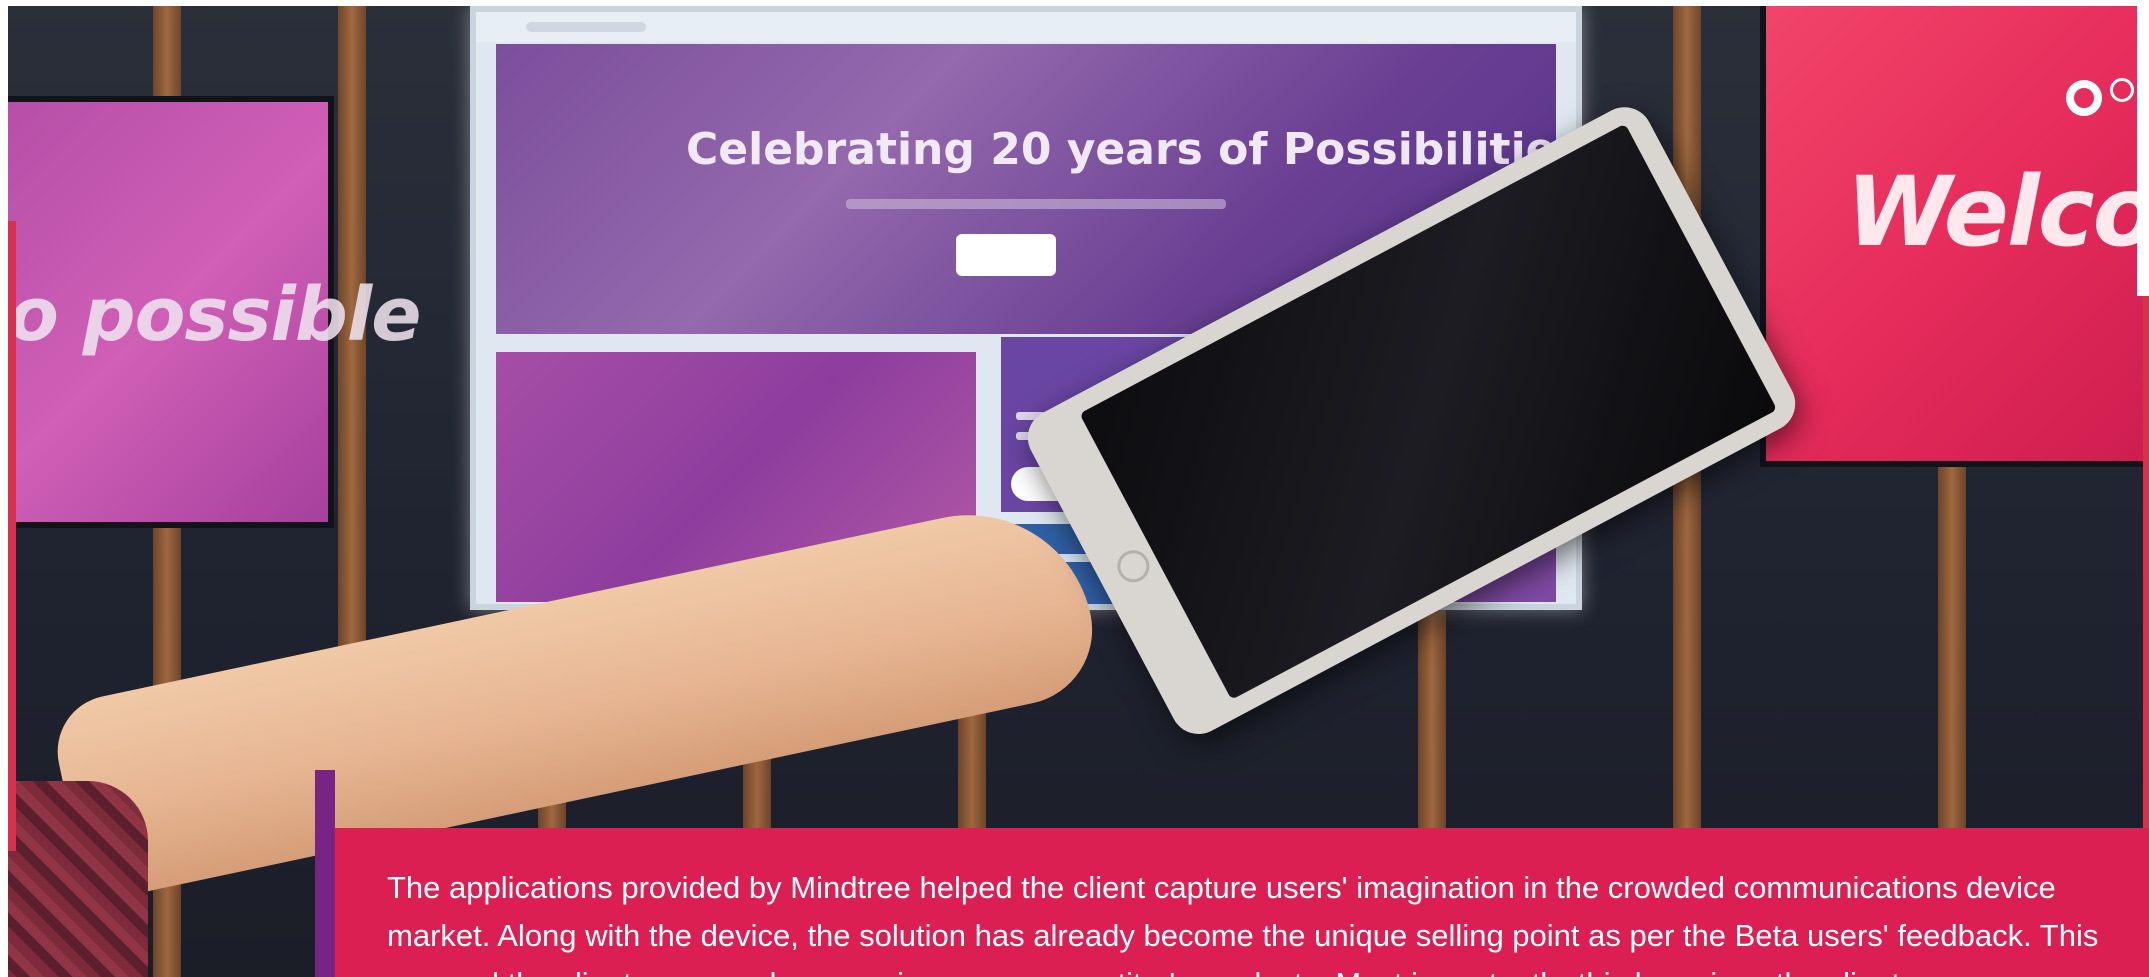  What do you see at coordinates (1036, 204) in the screenshot?
I see `screen-subline` at bounding box center [1036, 204].